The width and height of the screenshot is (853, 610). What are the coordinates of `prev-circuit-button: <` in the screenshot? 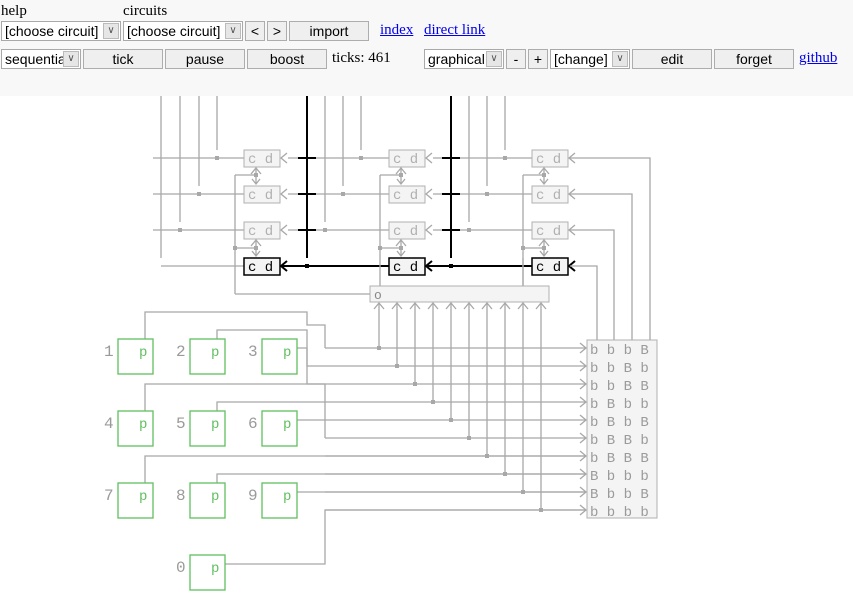 It's located at (255, 31).